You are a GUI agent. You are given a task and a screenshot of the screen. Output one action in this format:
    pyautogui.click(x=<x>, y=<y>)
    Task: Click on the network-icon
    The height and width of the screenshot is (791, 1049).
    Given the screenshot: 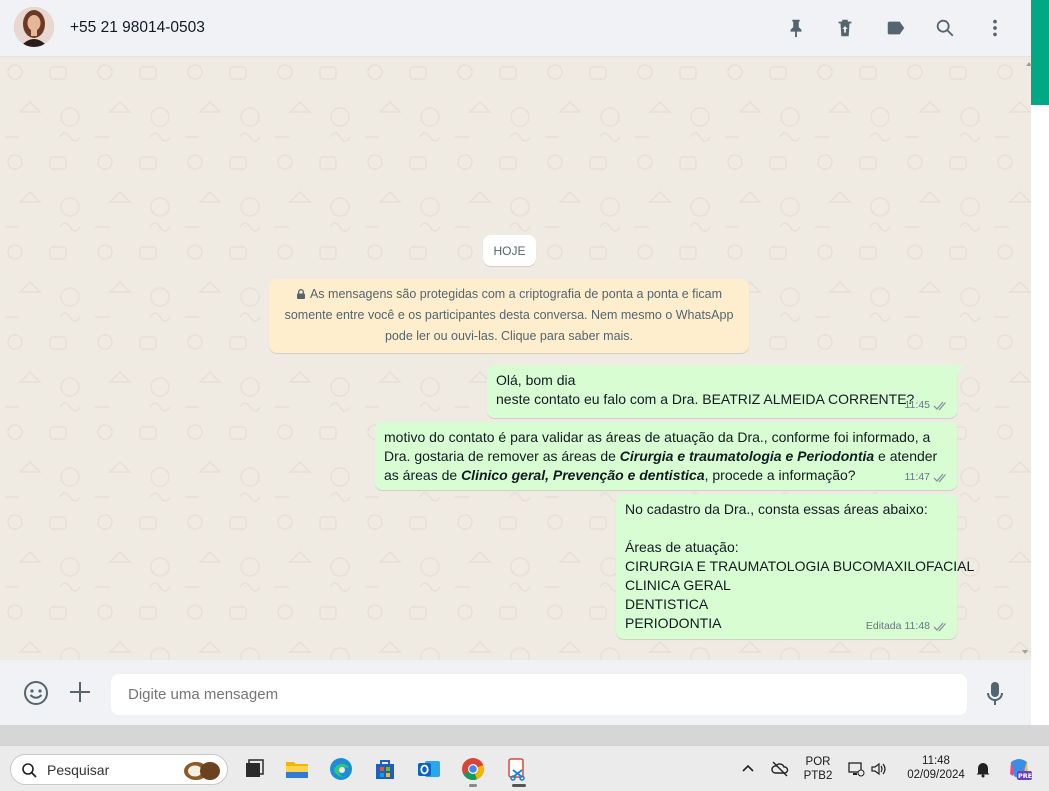 What is the action you would take?
    pyautogui.click(x=856, y=769)
    